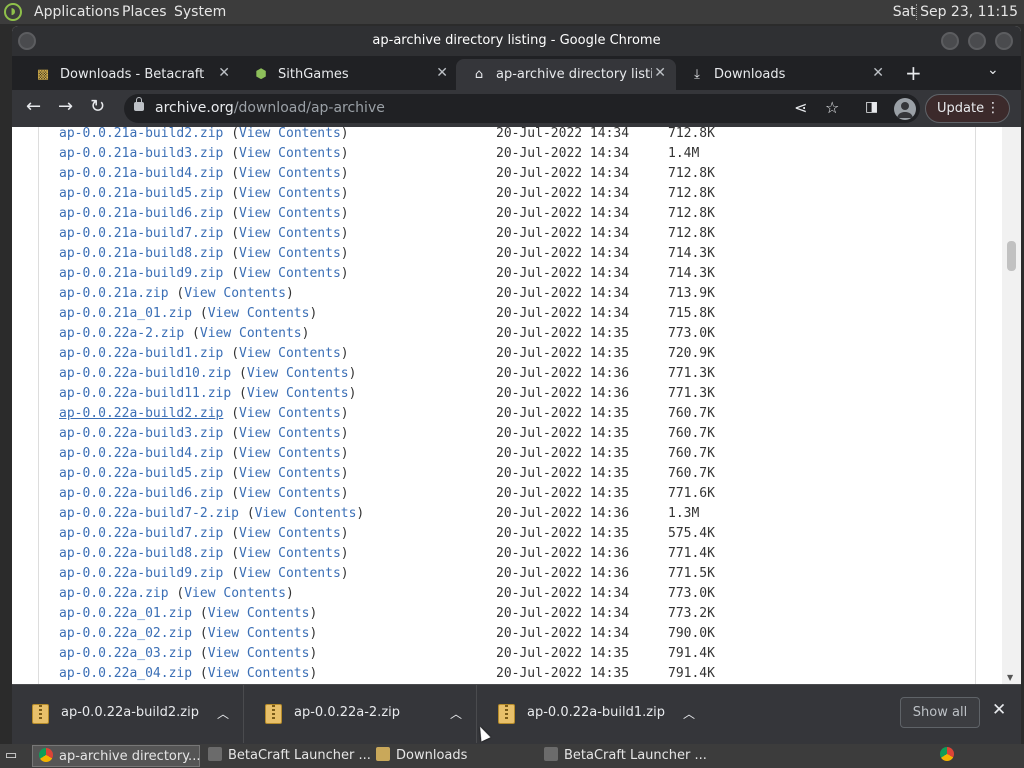 The image size is (1024, 768). I want to click on close-shelf-icon: ✕, so click(999, 710).